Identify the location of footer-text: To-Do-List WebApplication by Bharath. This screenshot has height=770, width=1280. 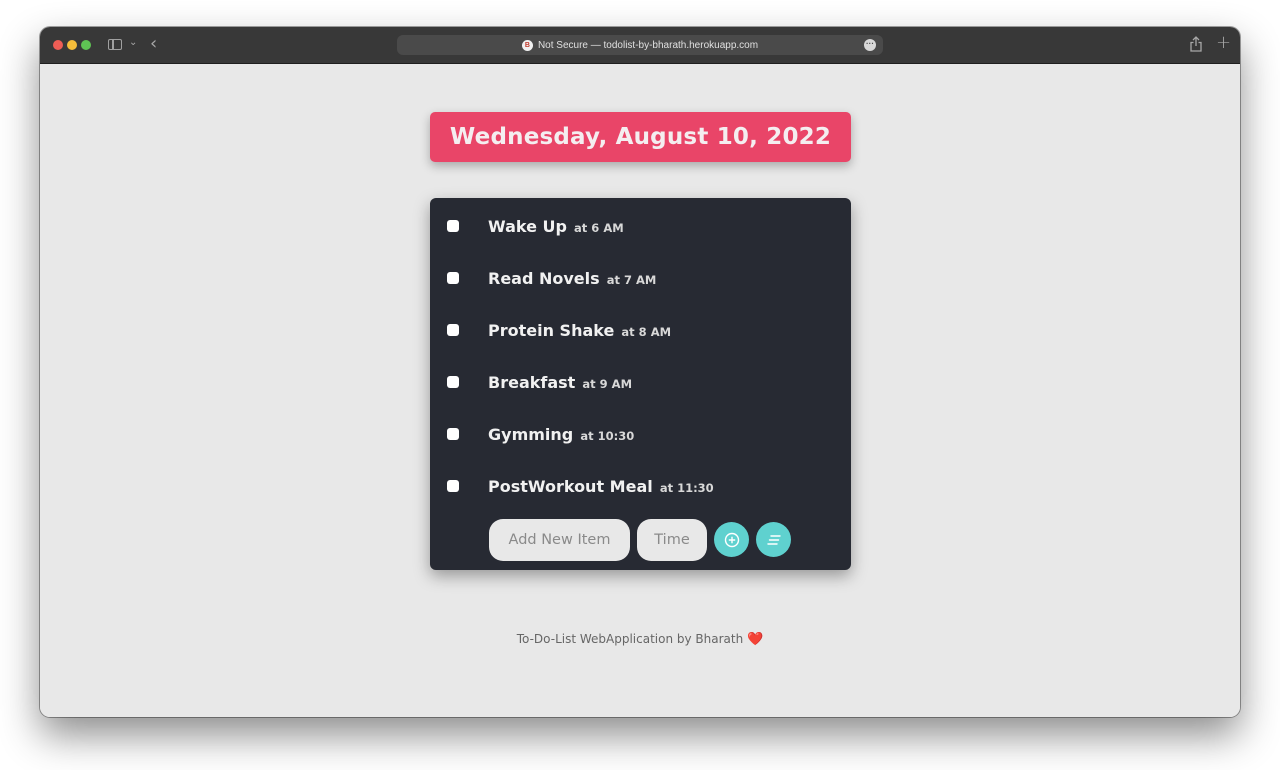
(630, 639).